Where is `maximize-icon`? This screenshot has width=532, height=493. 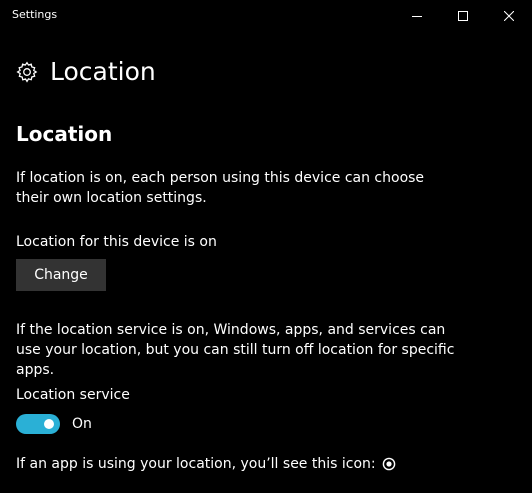
maximize-icon is located at coordinates (463, 15).